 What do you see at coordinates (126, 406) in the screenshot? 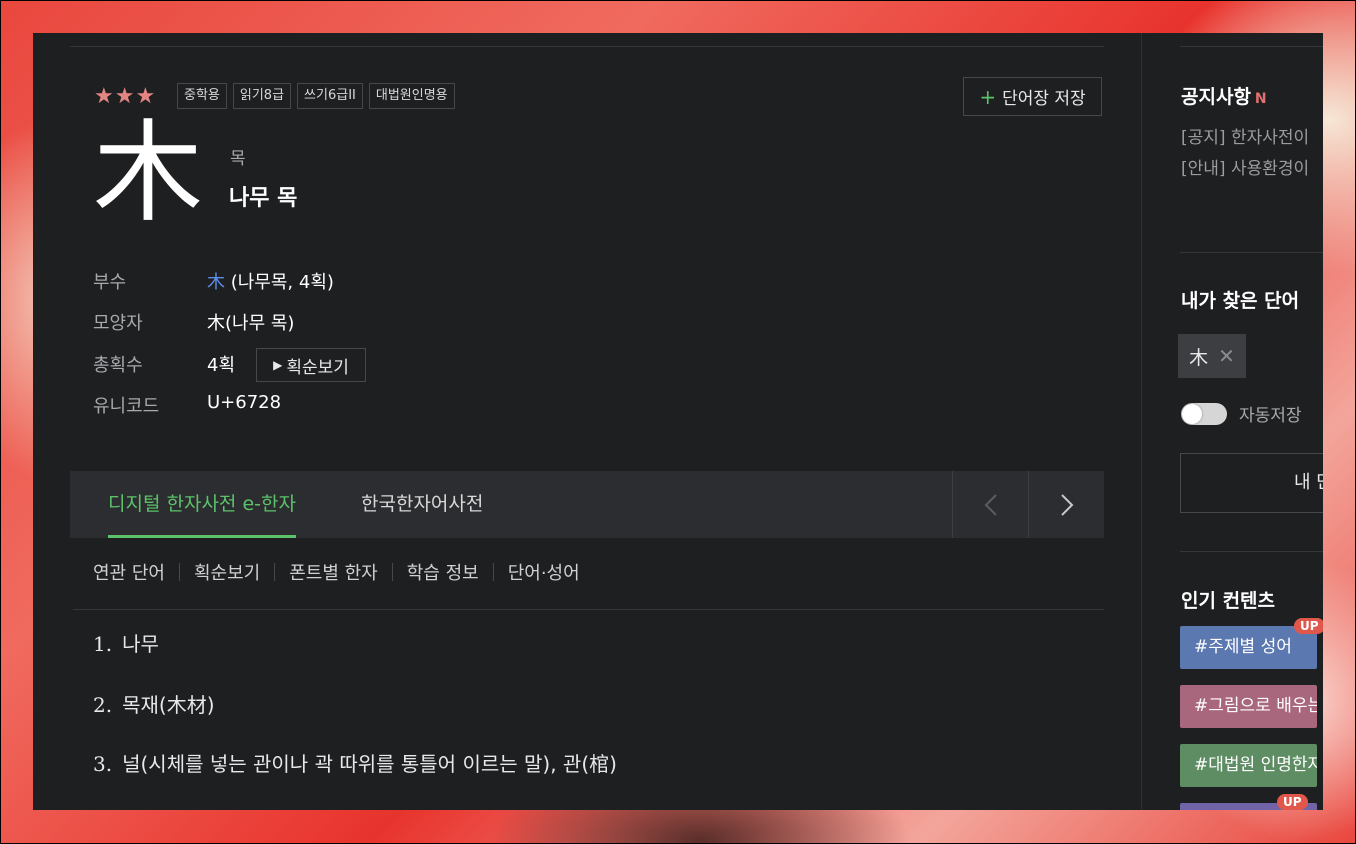
I see `unicode-label: 유니코드` at bounding box center [126, 406].